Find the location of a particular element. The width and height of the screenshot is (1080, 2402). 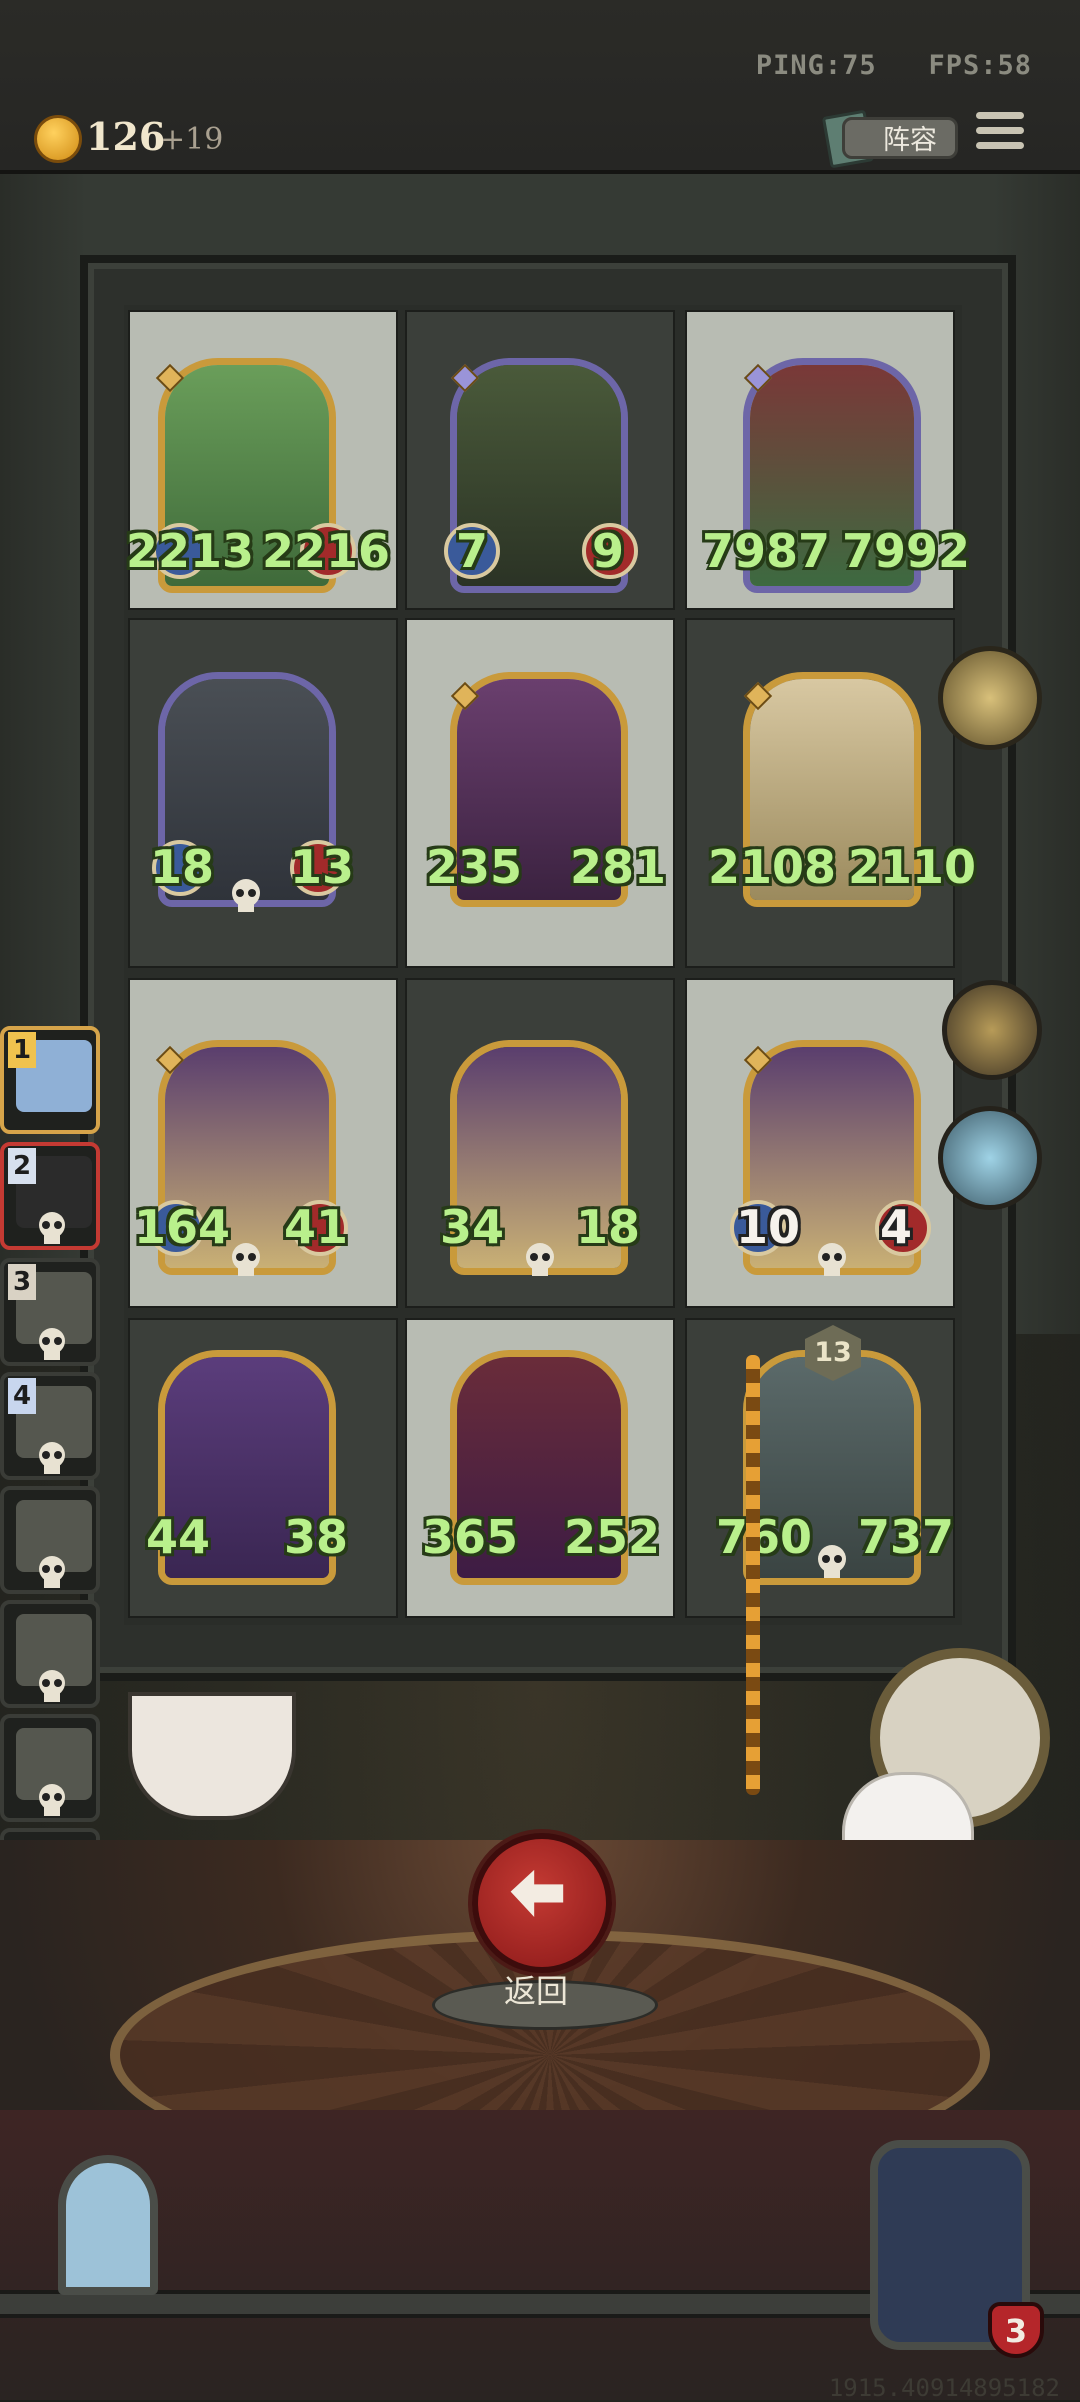

unit-attack: 235 is located at coordinates (474, 867).